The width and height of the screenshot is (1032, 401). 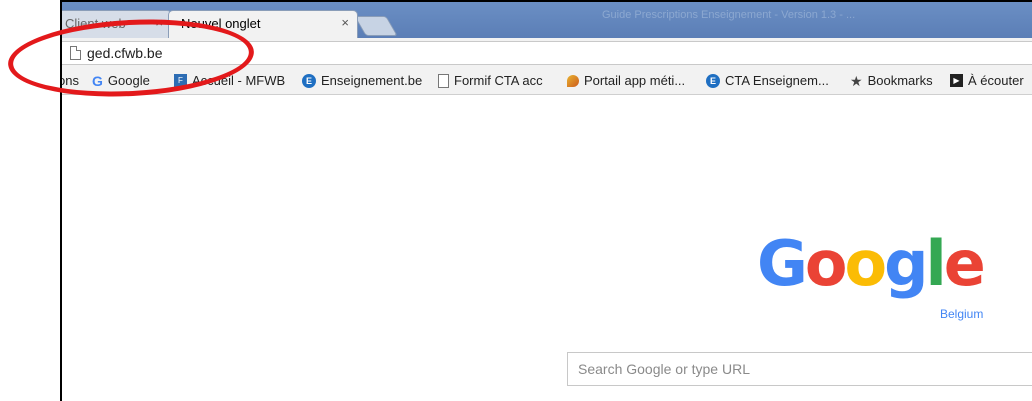 What do you see at coordinates (964, 263) in the screenshot?
I see `google-logo-letter: e` at bounding box center [964, 263].